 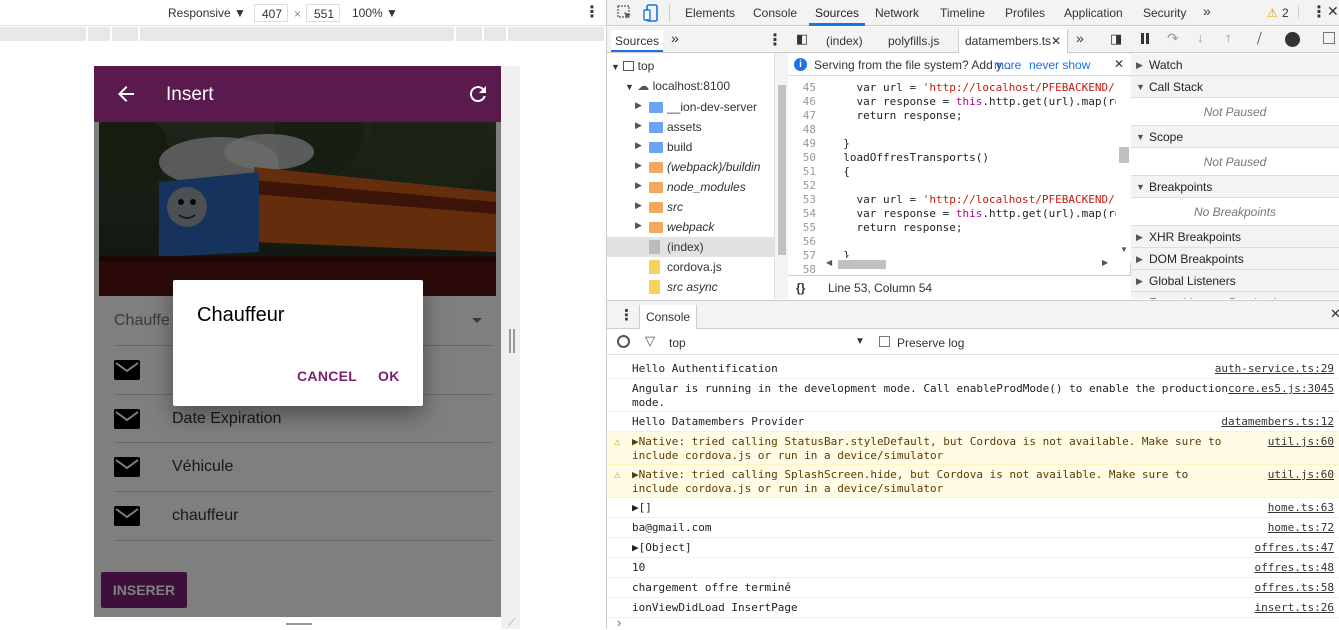 I want to click on line-number: 57, so click(x=802, y=256).